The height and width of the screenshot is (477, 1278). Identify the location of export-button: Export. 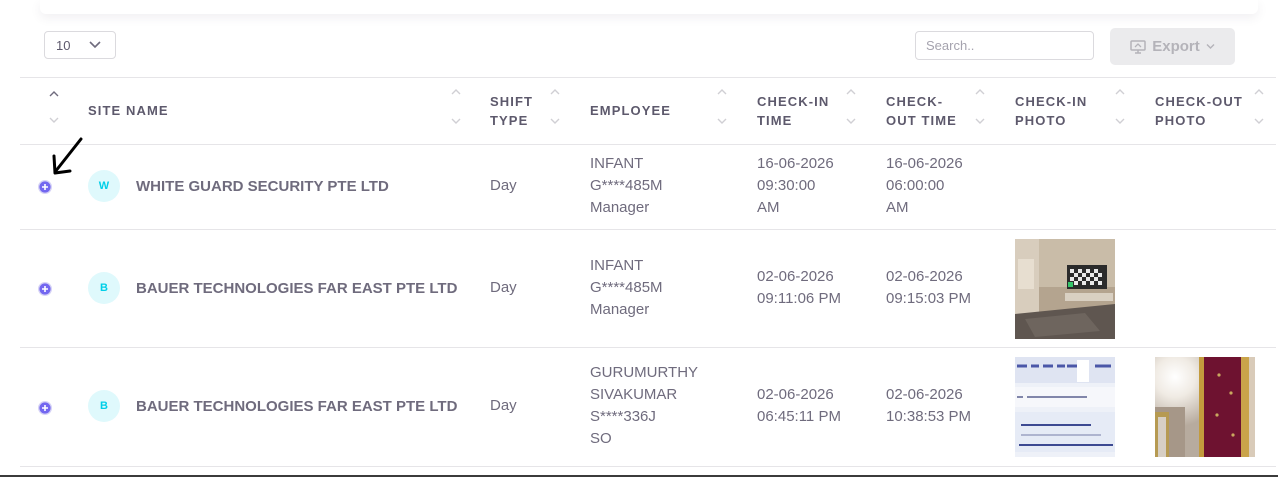
(1172, 46).